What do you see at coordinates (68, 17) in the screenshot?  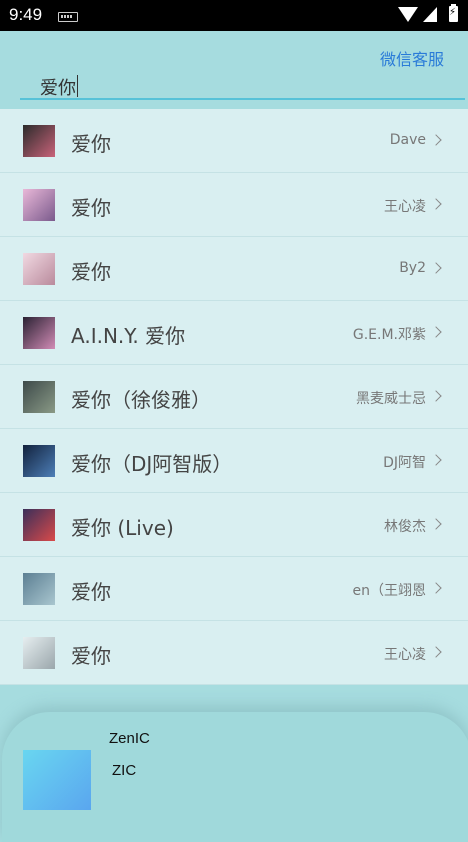 I see `keyboard-icon` at bounding box center [68, 17].